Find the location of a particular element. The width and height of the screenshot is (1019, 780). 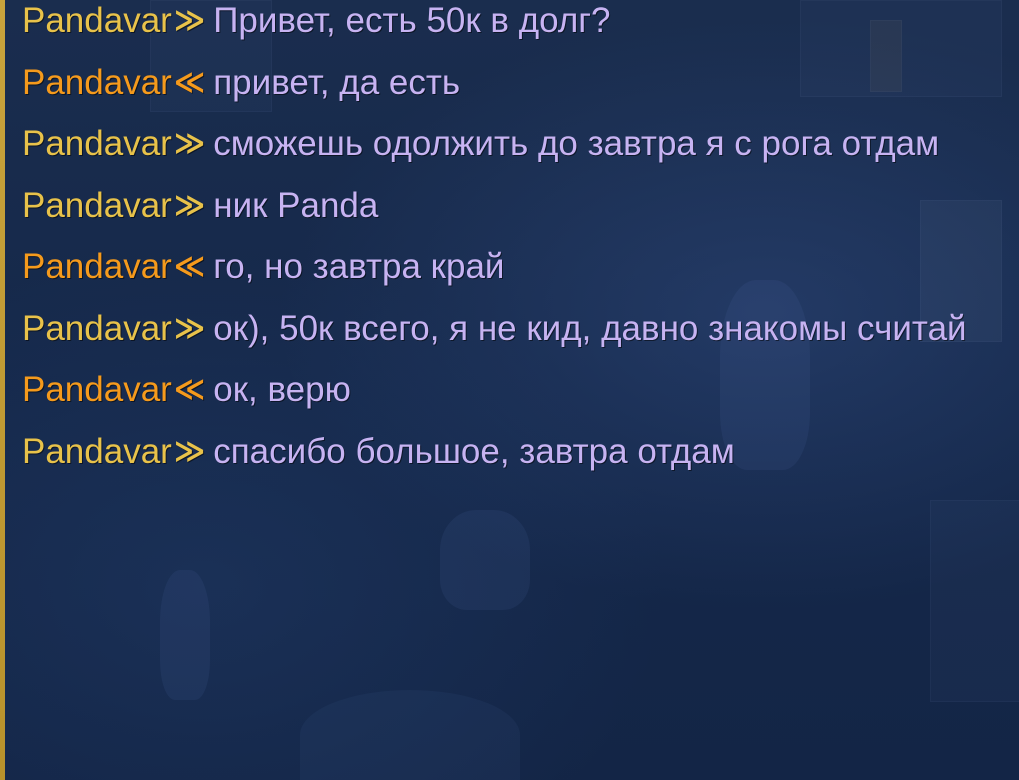

message-text: привет, да есть is located at coordinates (337, 82).